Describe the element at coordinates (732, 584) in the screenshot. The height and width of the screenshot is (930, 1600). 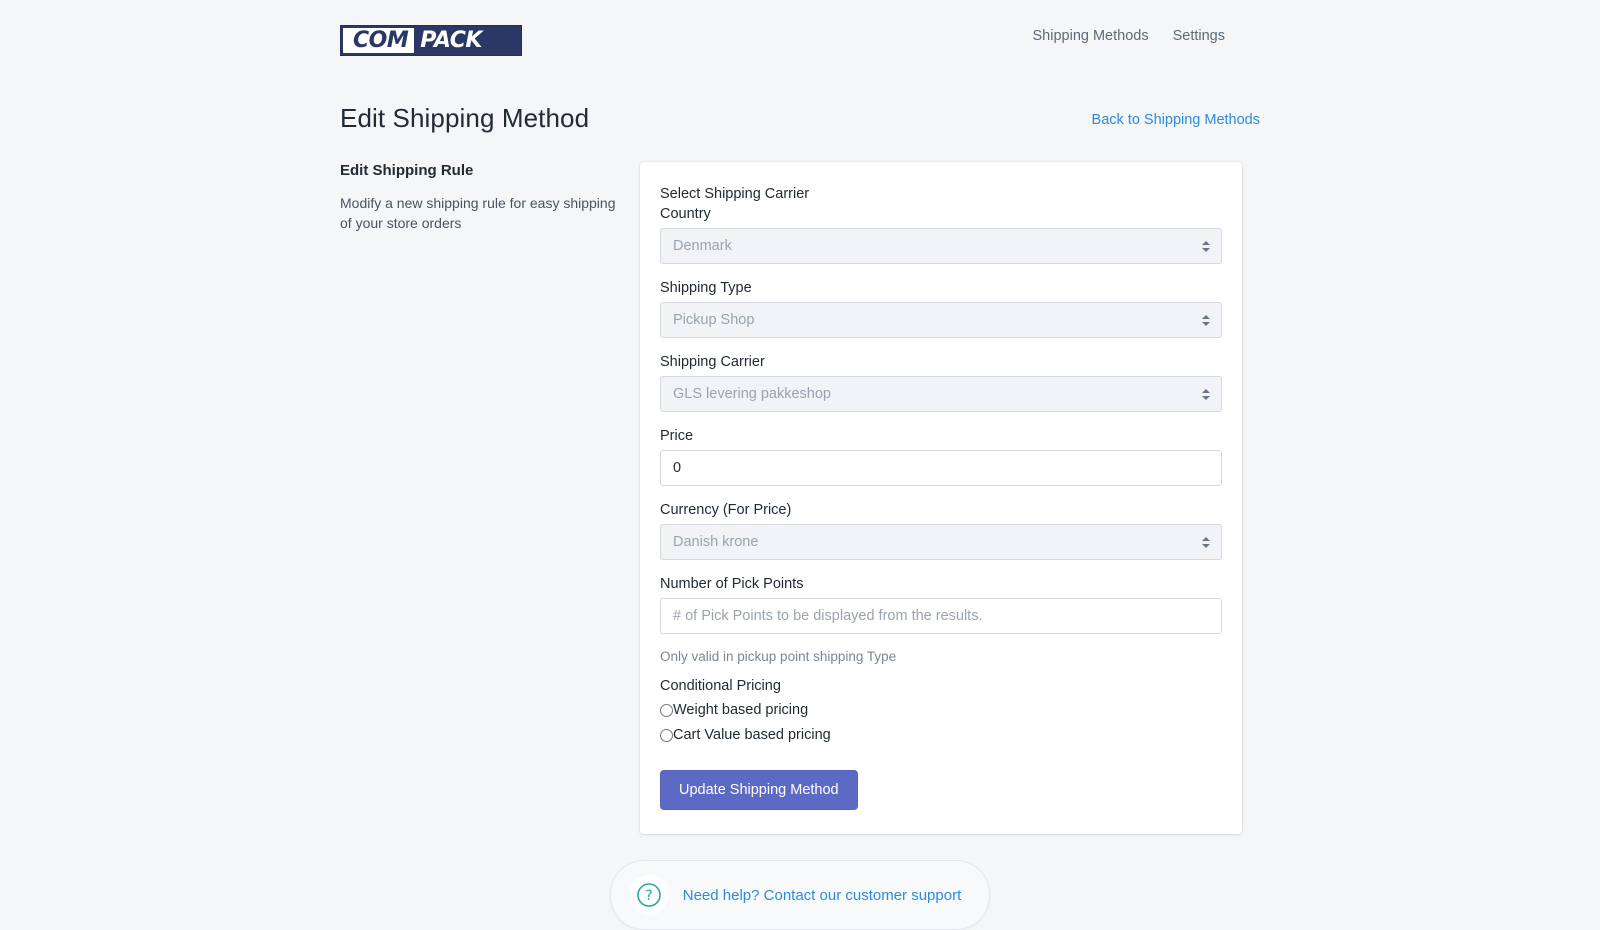
I see `pick-points-label: Number of Pick Points` at that location.